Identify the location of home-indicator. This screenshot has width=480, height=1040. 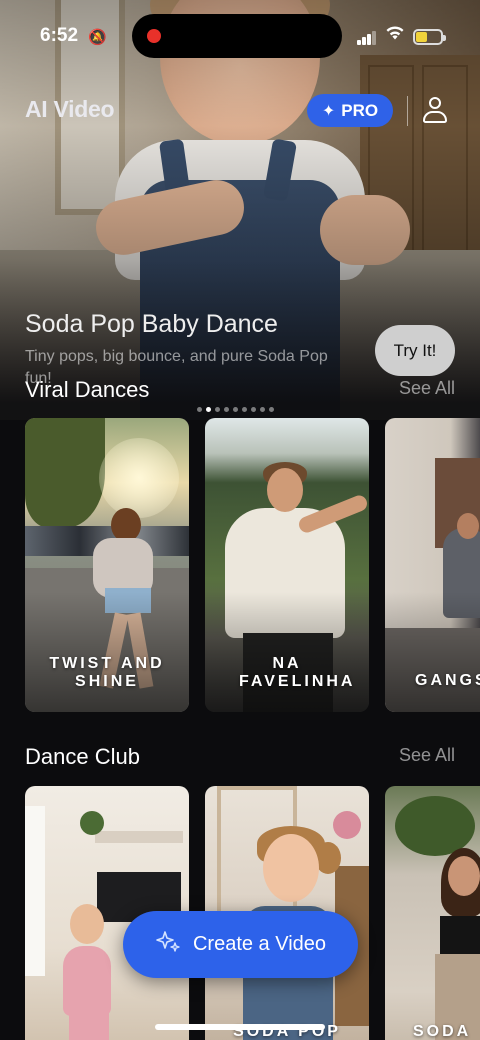
(240, 1027).